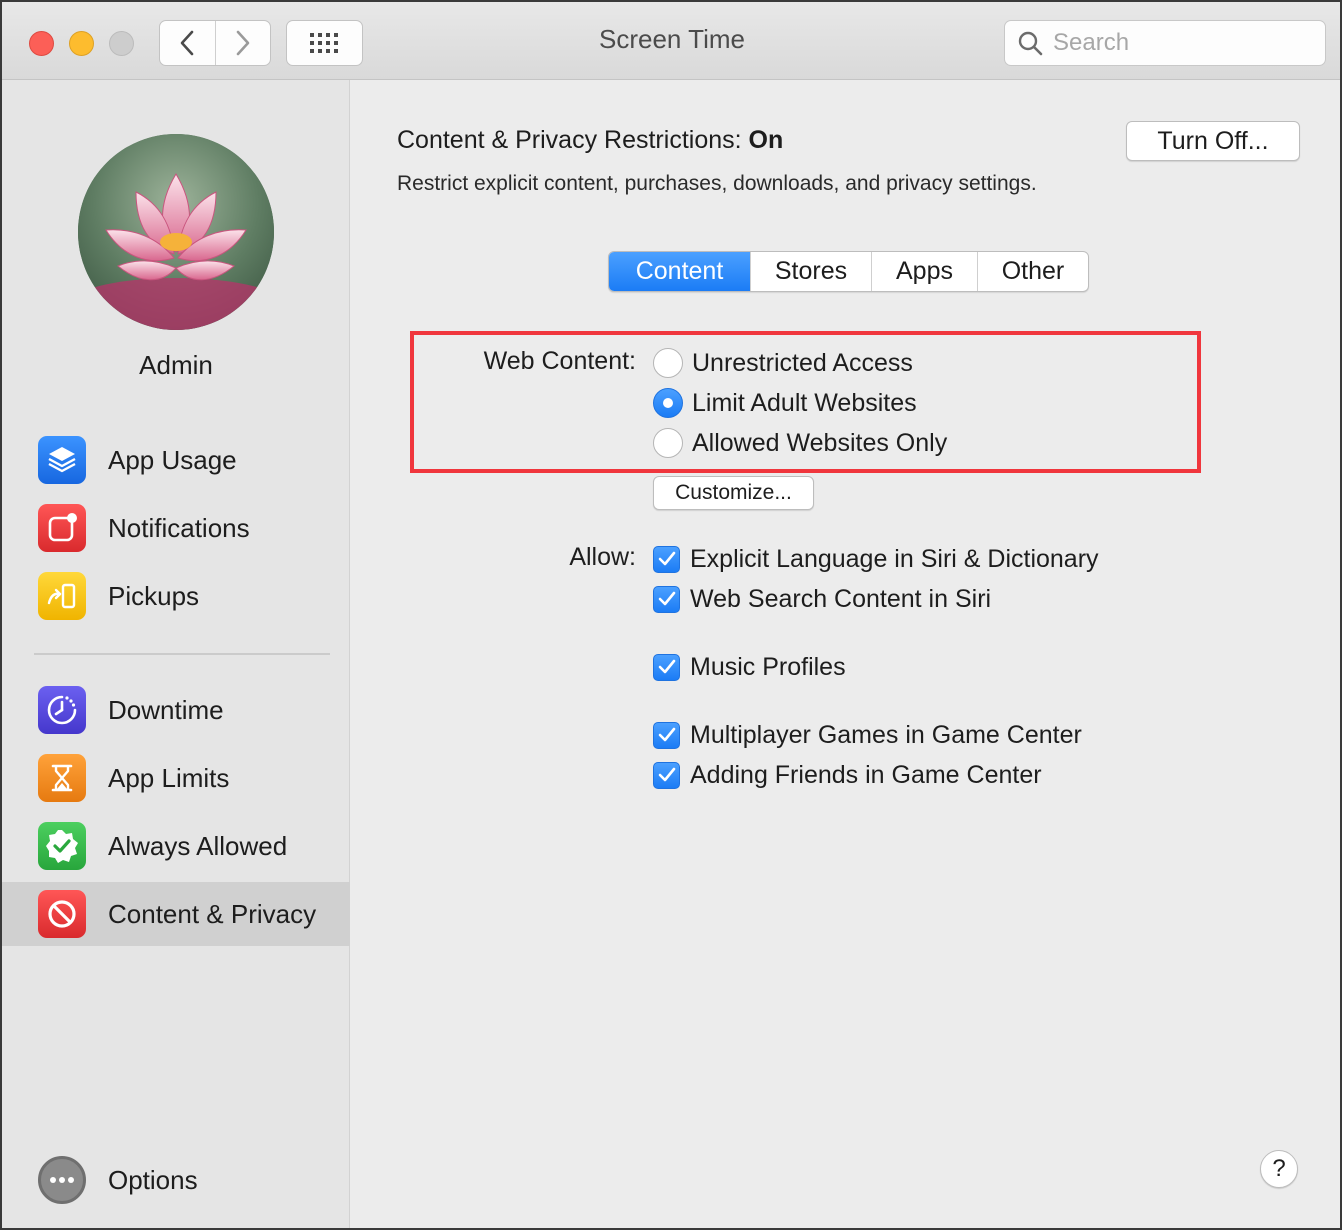 The height and width of the screenshot is (1230, 1342). Describe the element at coordinates (62, 914) in the screenshot. I see `no-entry-icon` at that location.